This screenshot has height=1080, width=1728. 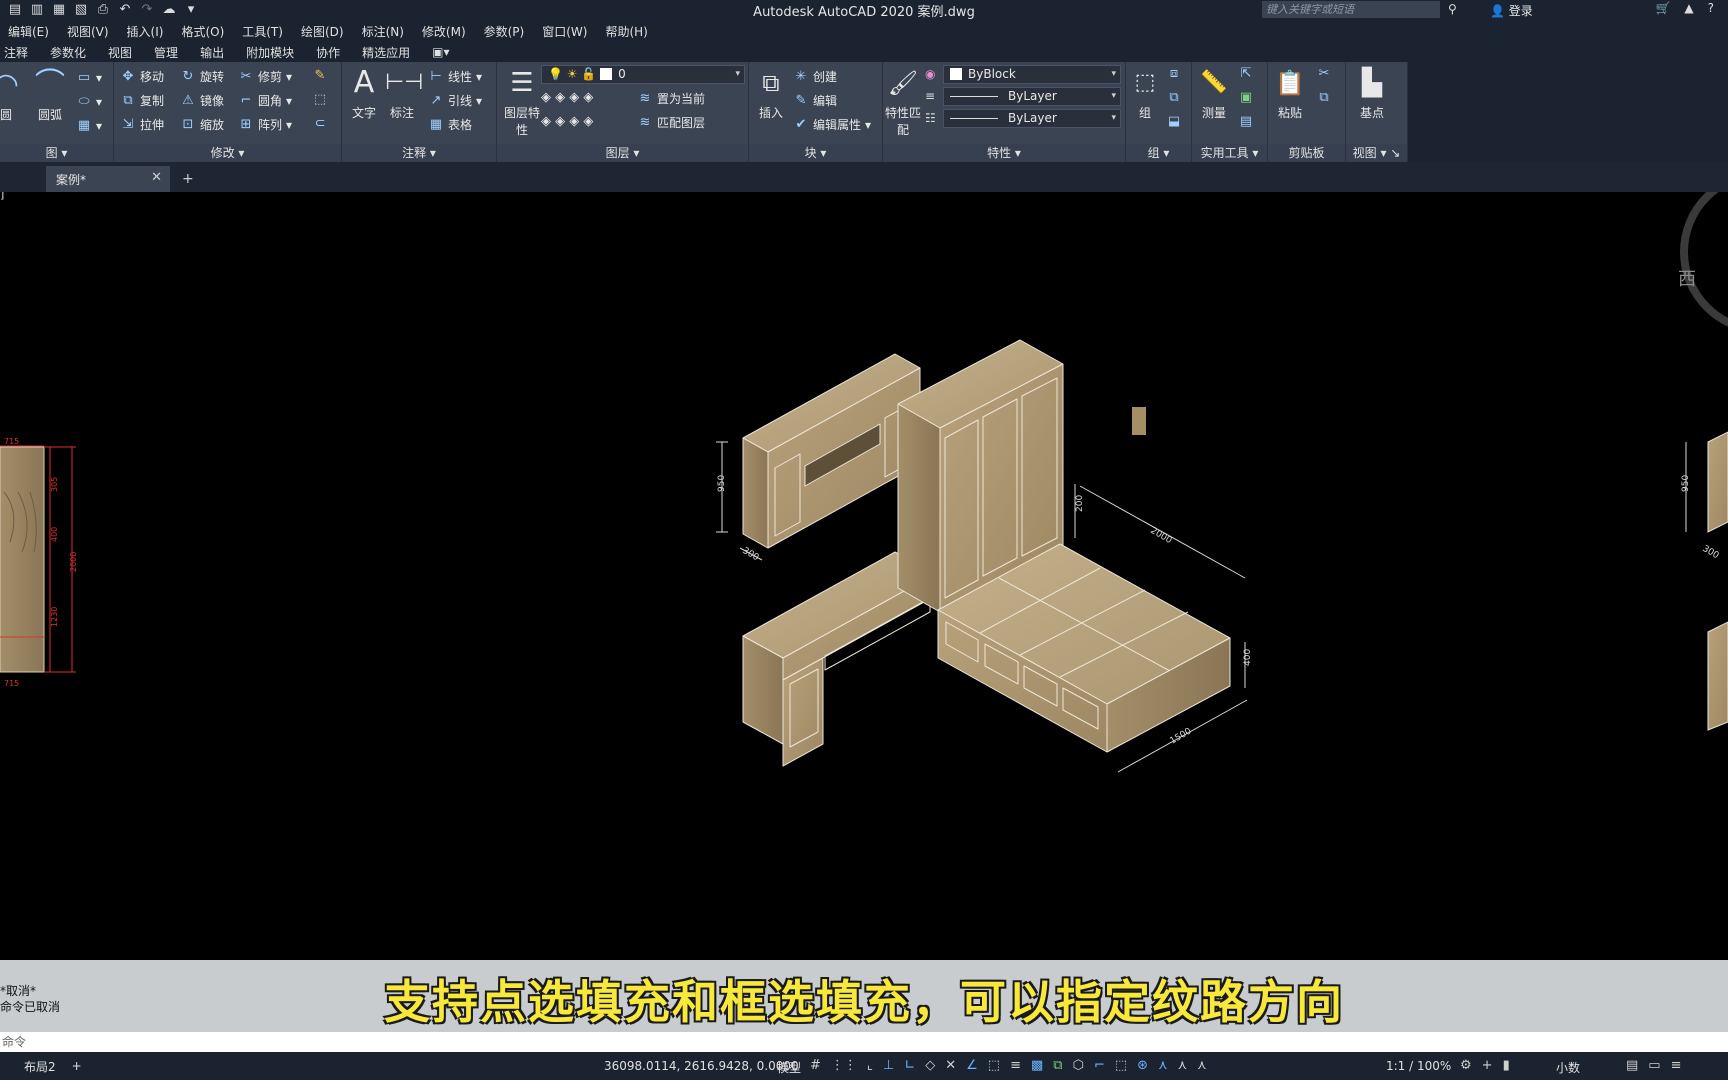 I want to click on coordinates-readout: 36098.0114, 2616.9428, 0.0000, so click(x=701, y=1066).